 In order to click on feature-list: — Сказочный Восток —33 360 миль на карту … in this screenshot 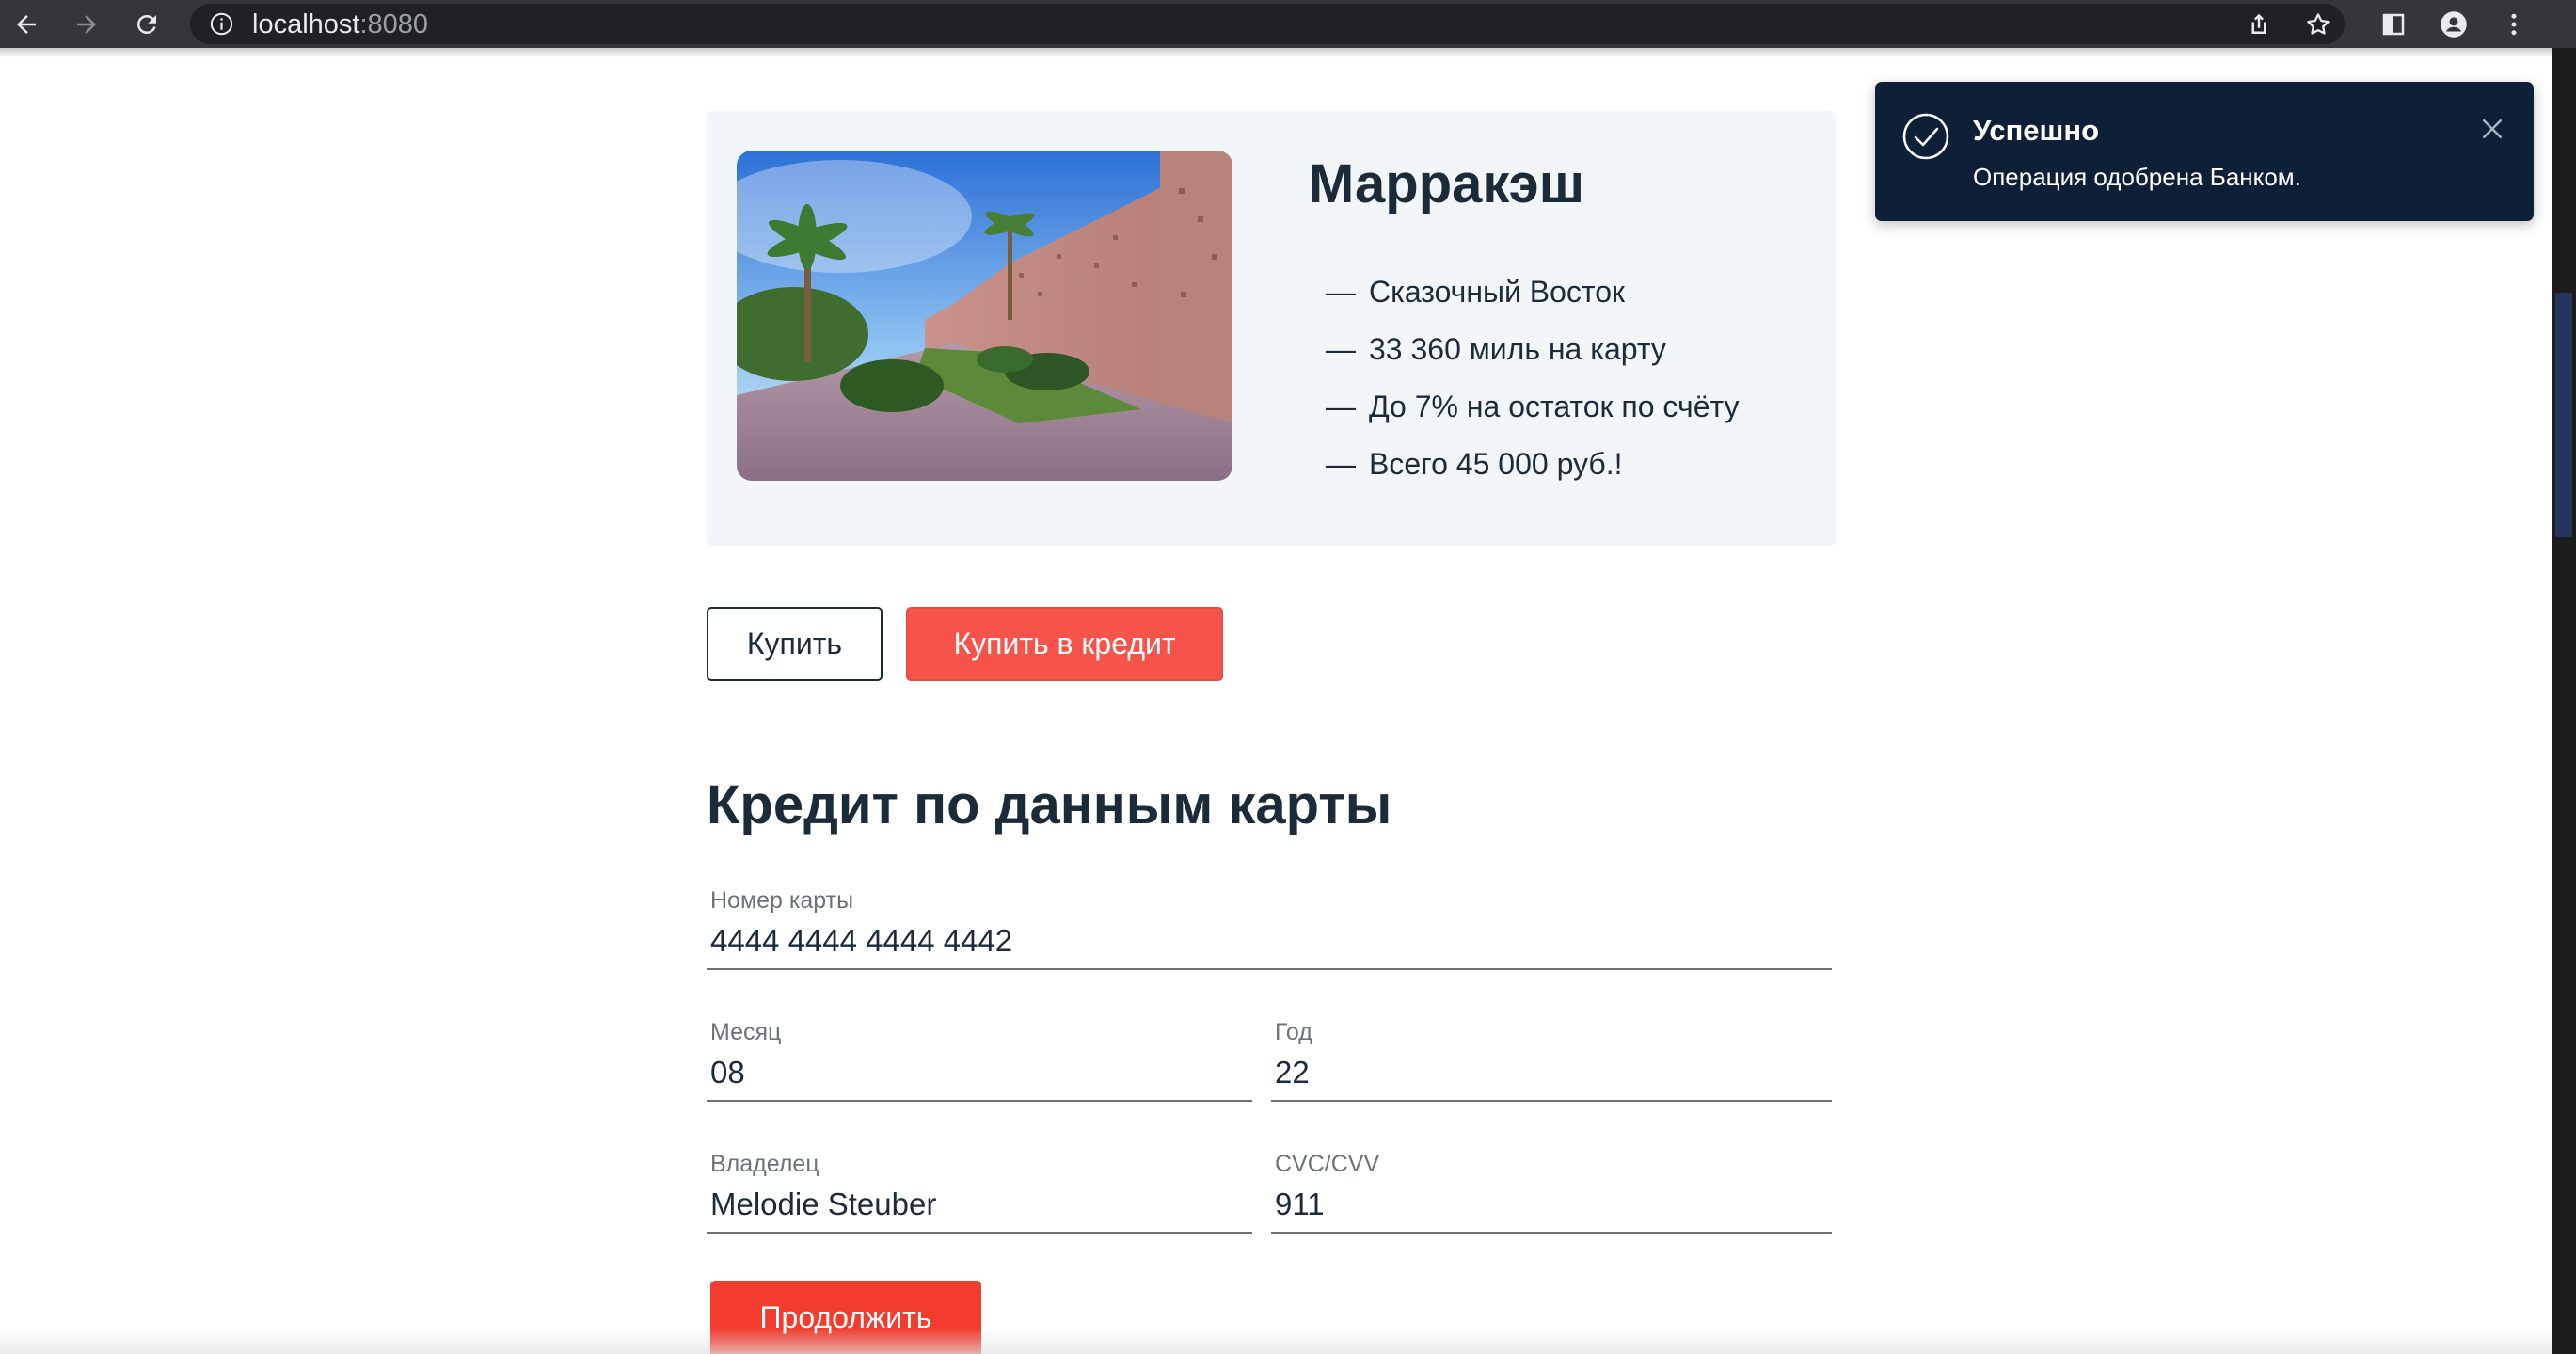, I will do `click(1533, 378)`.